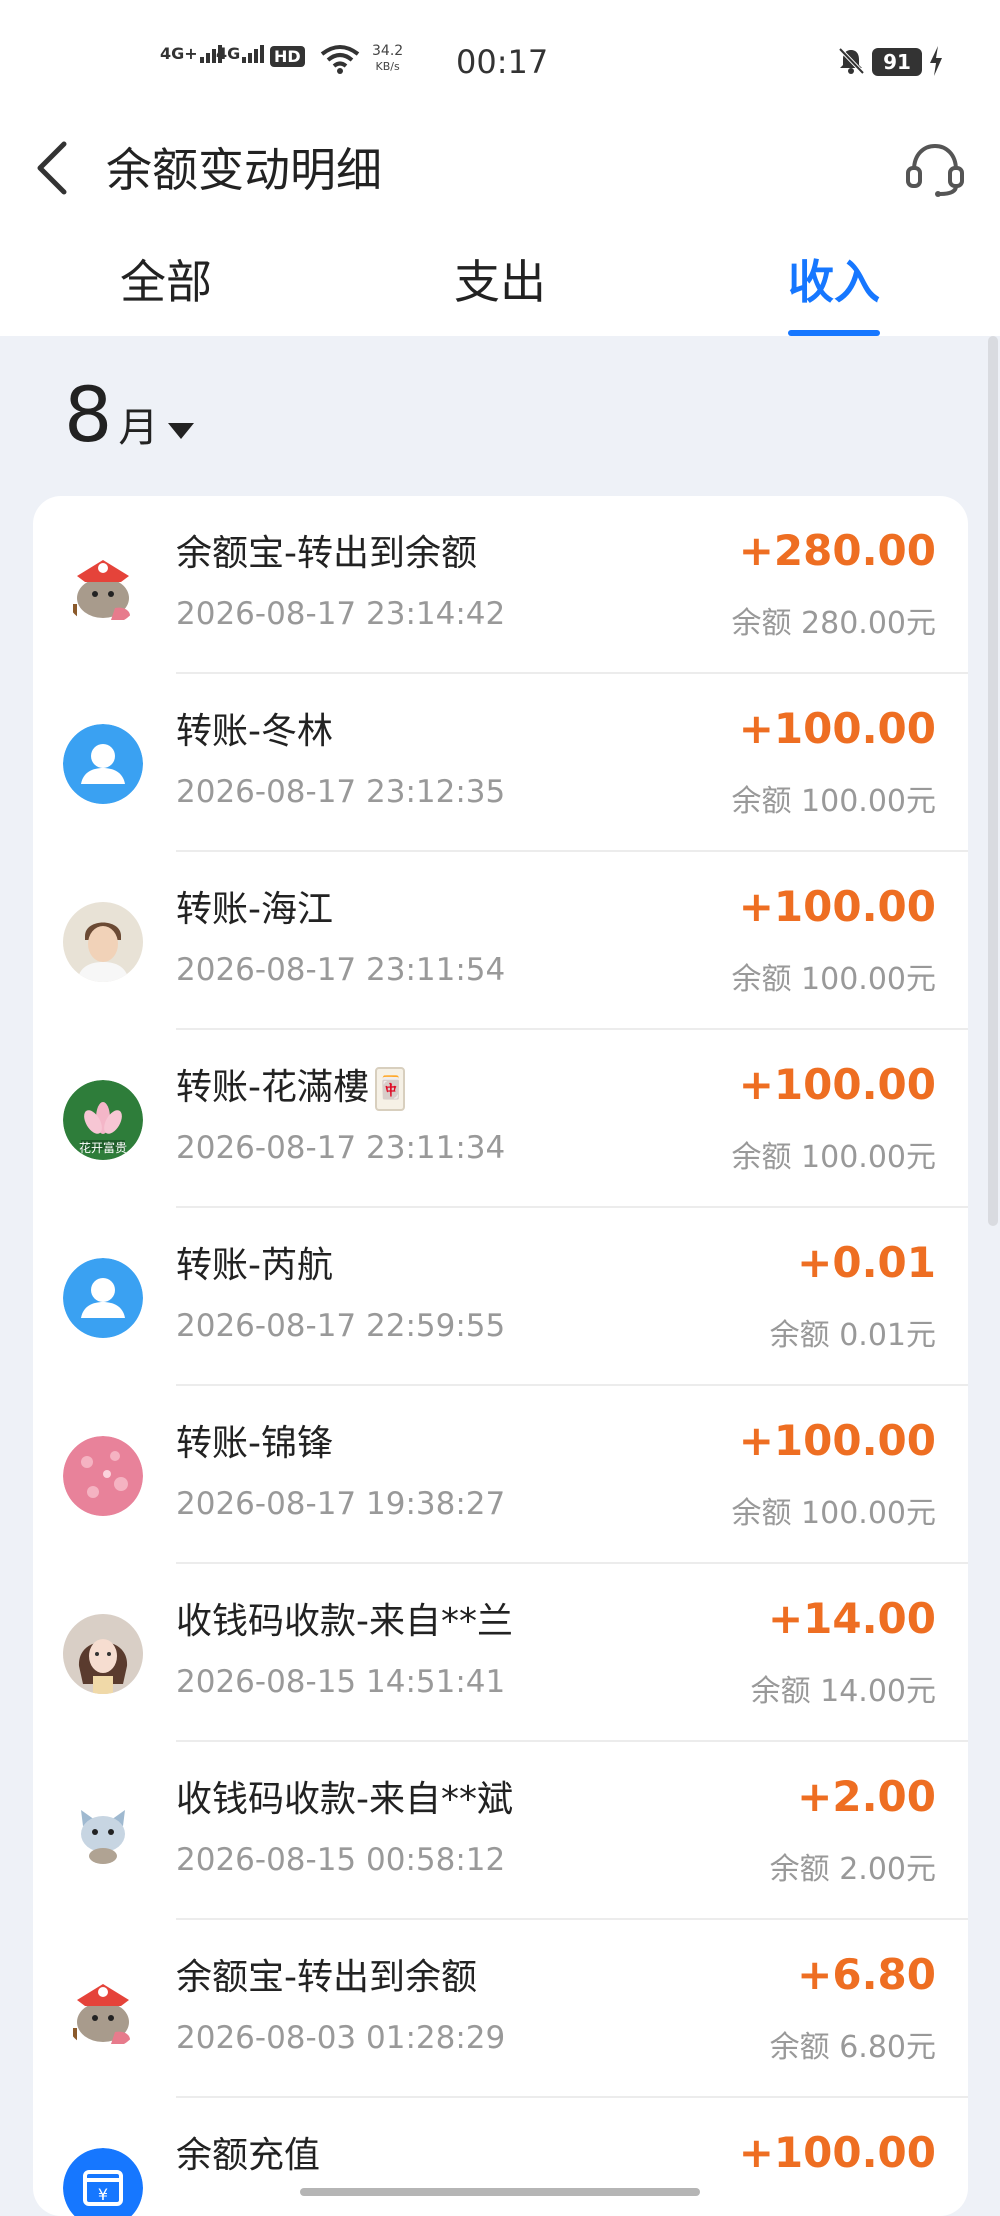 This screenshot has height=2216, width=1000. What do you see at coordinates (843, 1691) in the screenshot?
I see `transaction-balance: 余额 14.00元` at bounding box center [843, 1691].